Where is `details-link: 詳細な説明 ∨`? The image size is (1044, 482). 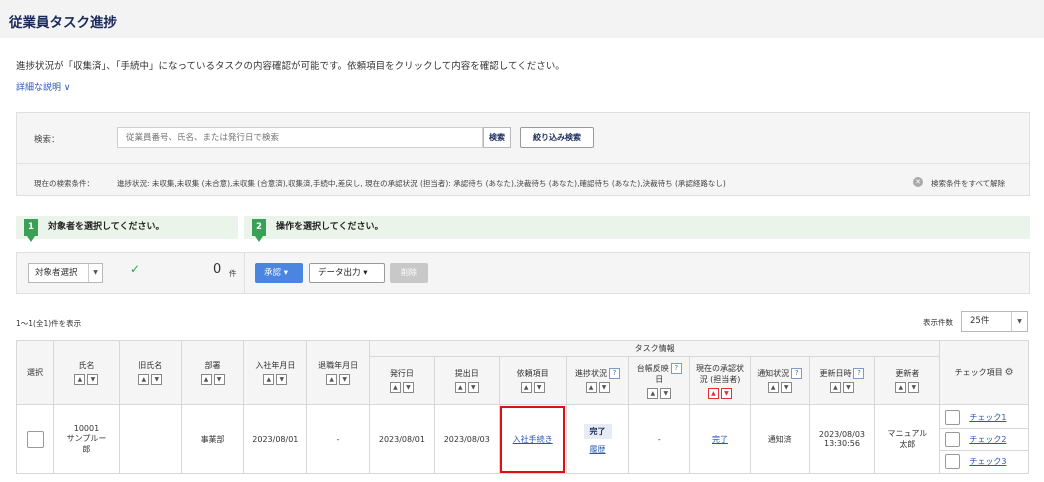 details-link: 詳細な説明 ∨ is located at coordinates (43, 86).